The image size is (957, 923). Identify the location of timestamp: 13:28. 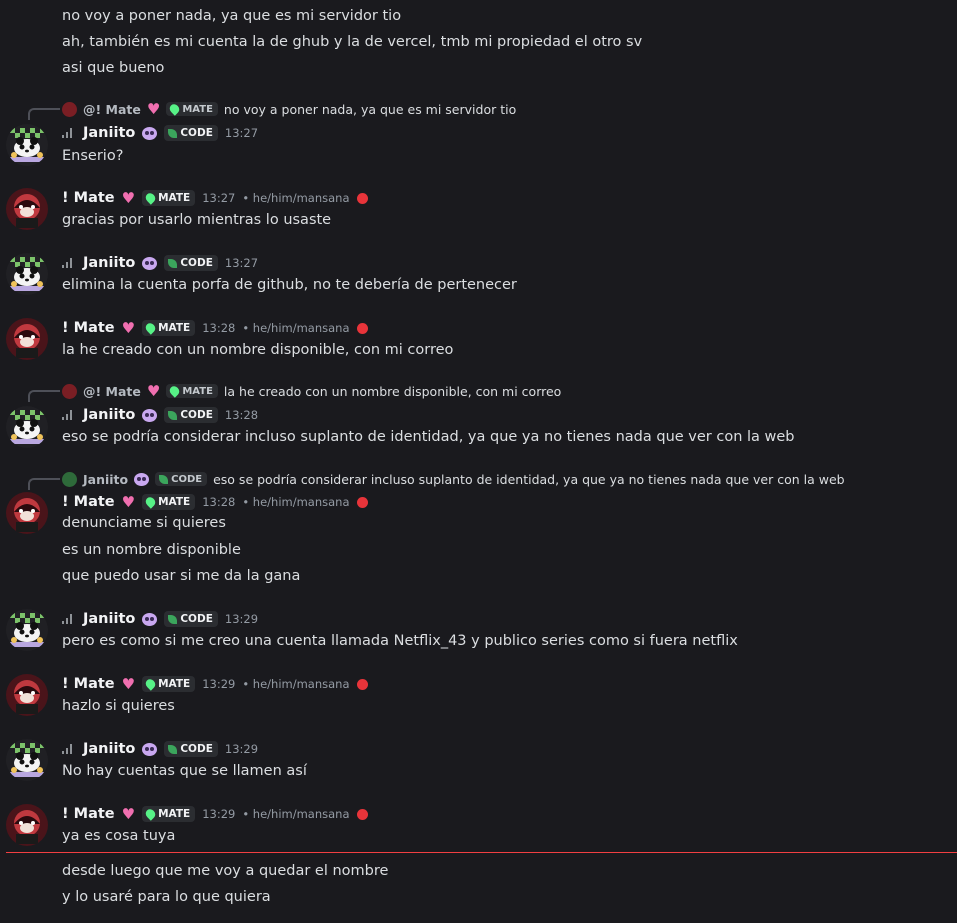
(219, 502).